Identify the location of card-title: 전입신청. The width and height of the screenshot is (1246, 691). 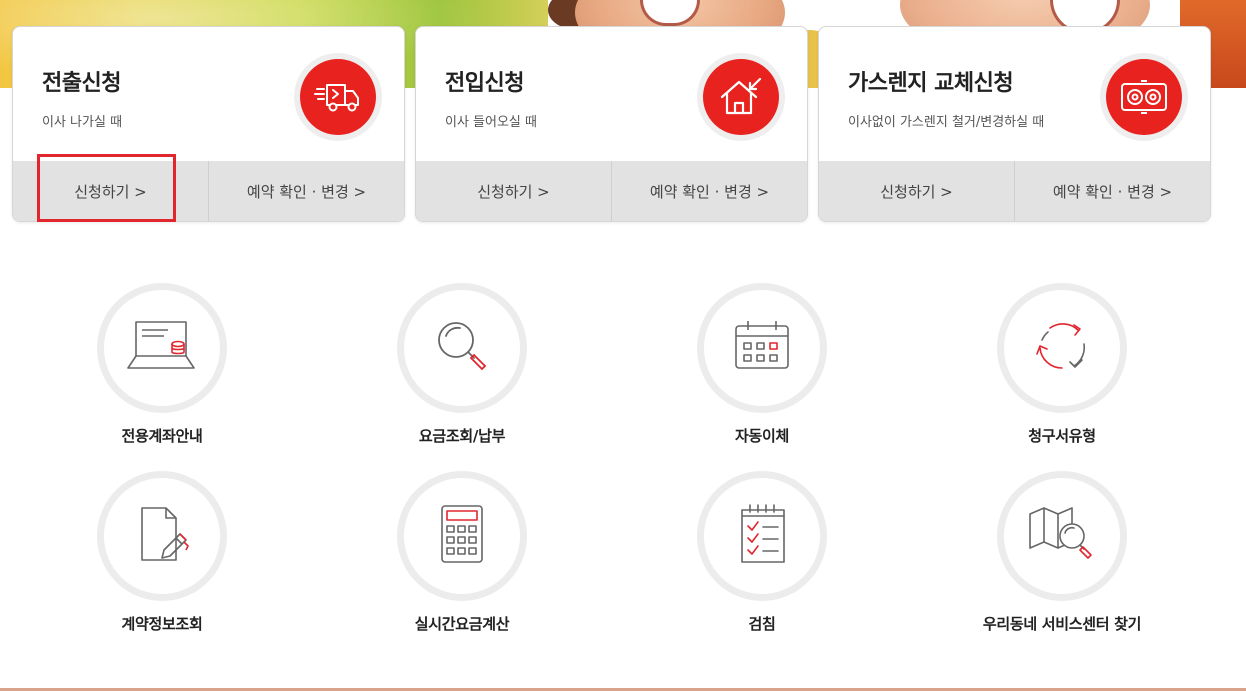
(484, 83).